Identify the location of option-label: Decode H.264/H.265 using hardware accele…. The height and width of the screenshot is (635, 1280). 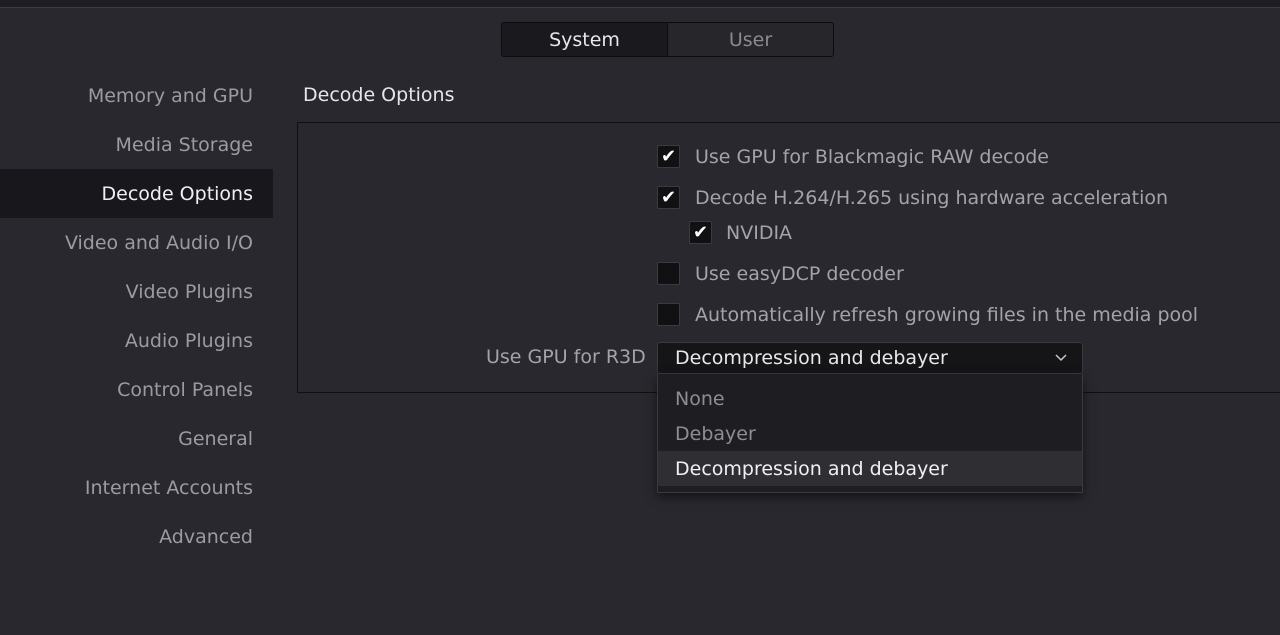
(932, 197).